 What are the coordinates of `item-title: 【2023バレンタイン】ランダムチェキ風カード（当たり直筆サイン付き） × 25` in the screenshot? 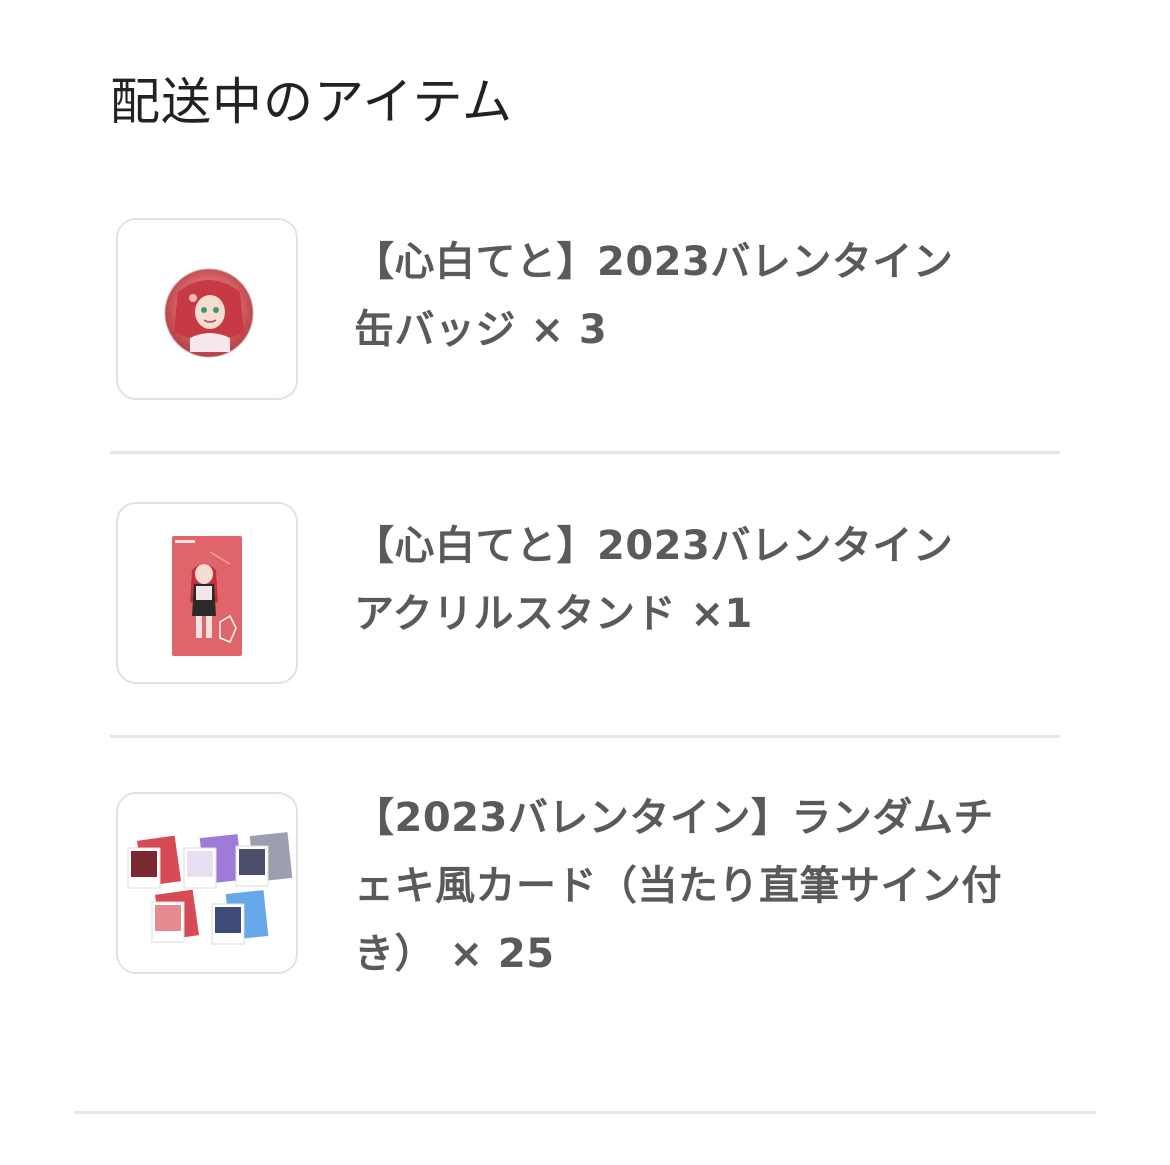 It's located at (694, 886).